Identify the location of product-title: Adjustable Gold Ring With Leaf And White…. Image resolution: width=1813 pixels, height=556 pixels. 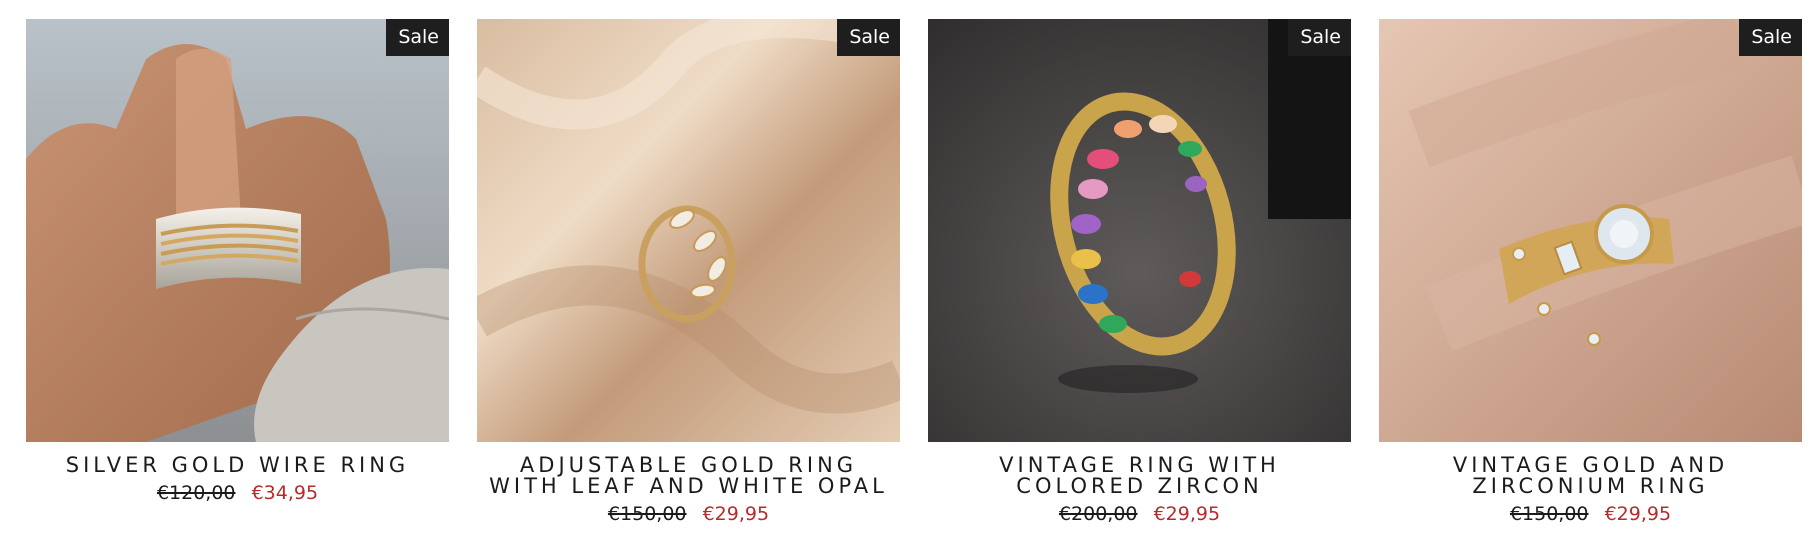
(689, 476).